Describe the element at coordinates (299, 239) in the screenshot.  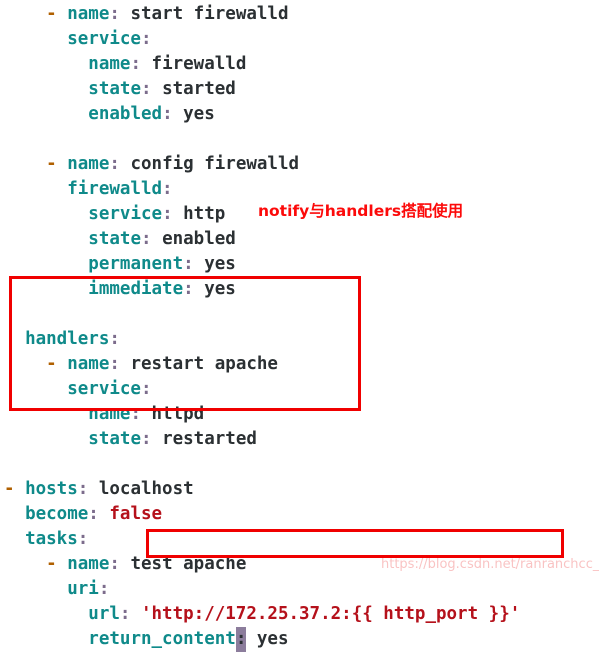
I see `code-line: state: enabled` at that location.